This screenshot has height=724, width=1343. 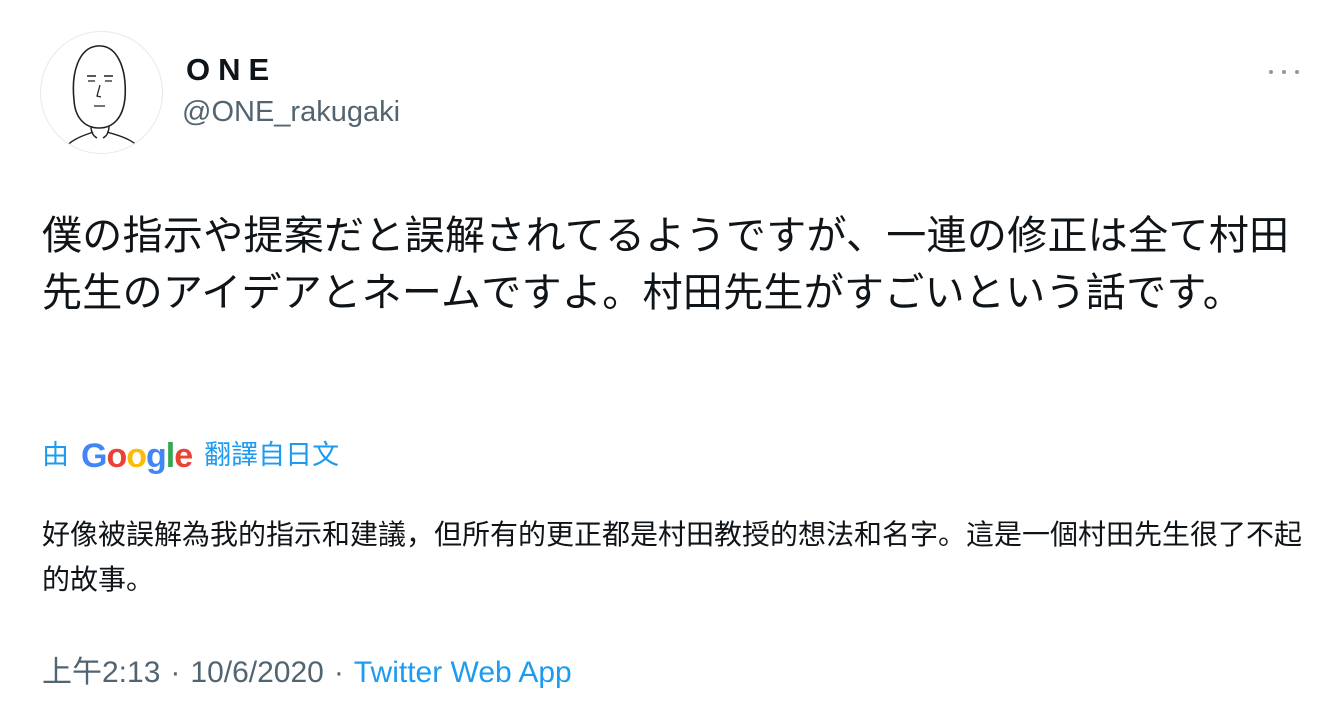 What do you see at coordinates (272, 455) in the screenshot?
I see `translation-source-language: 翻譯自日文` at bounding box center [272, 455].